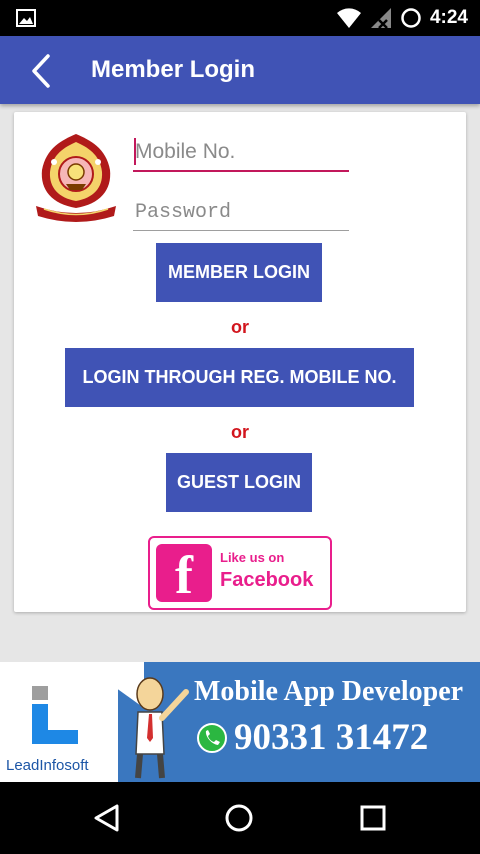  What do you see at coordinates (43, 71) in the screenshot?
I see `back-arrow-icon` at bounding box center [43, 71].